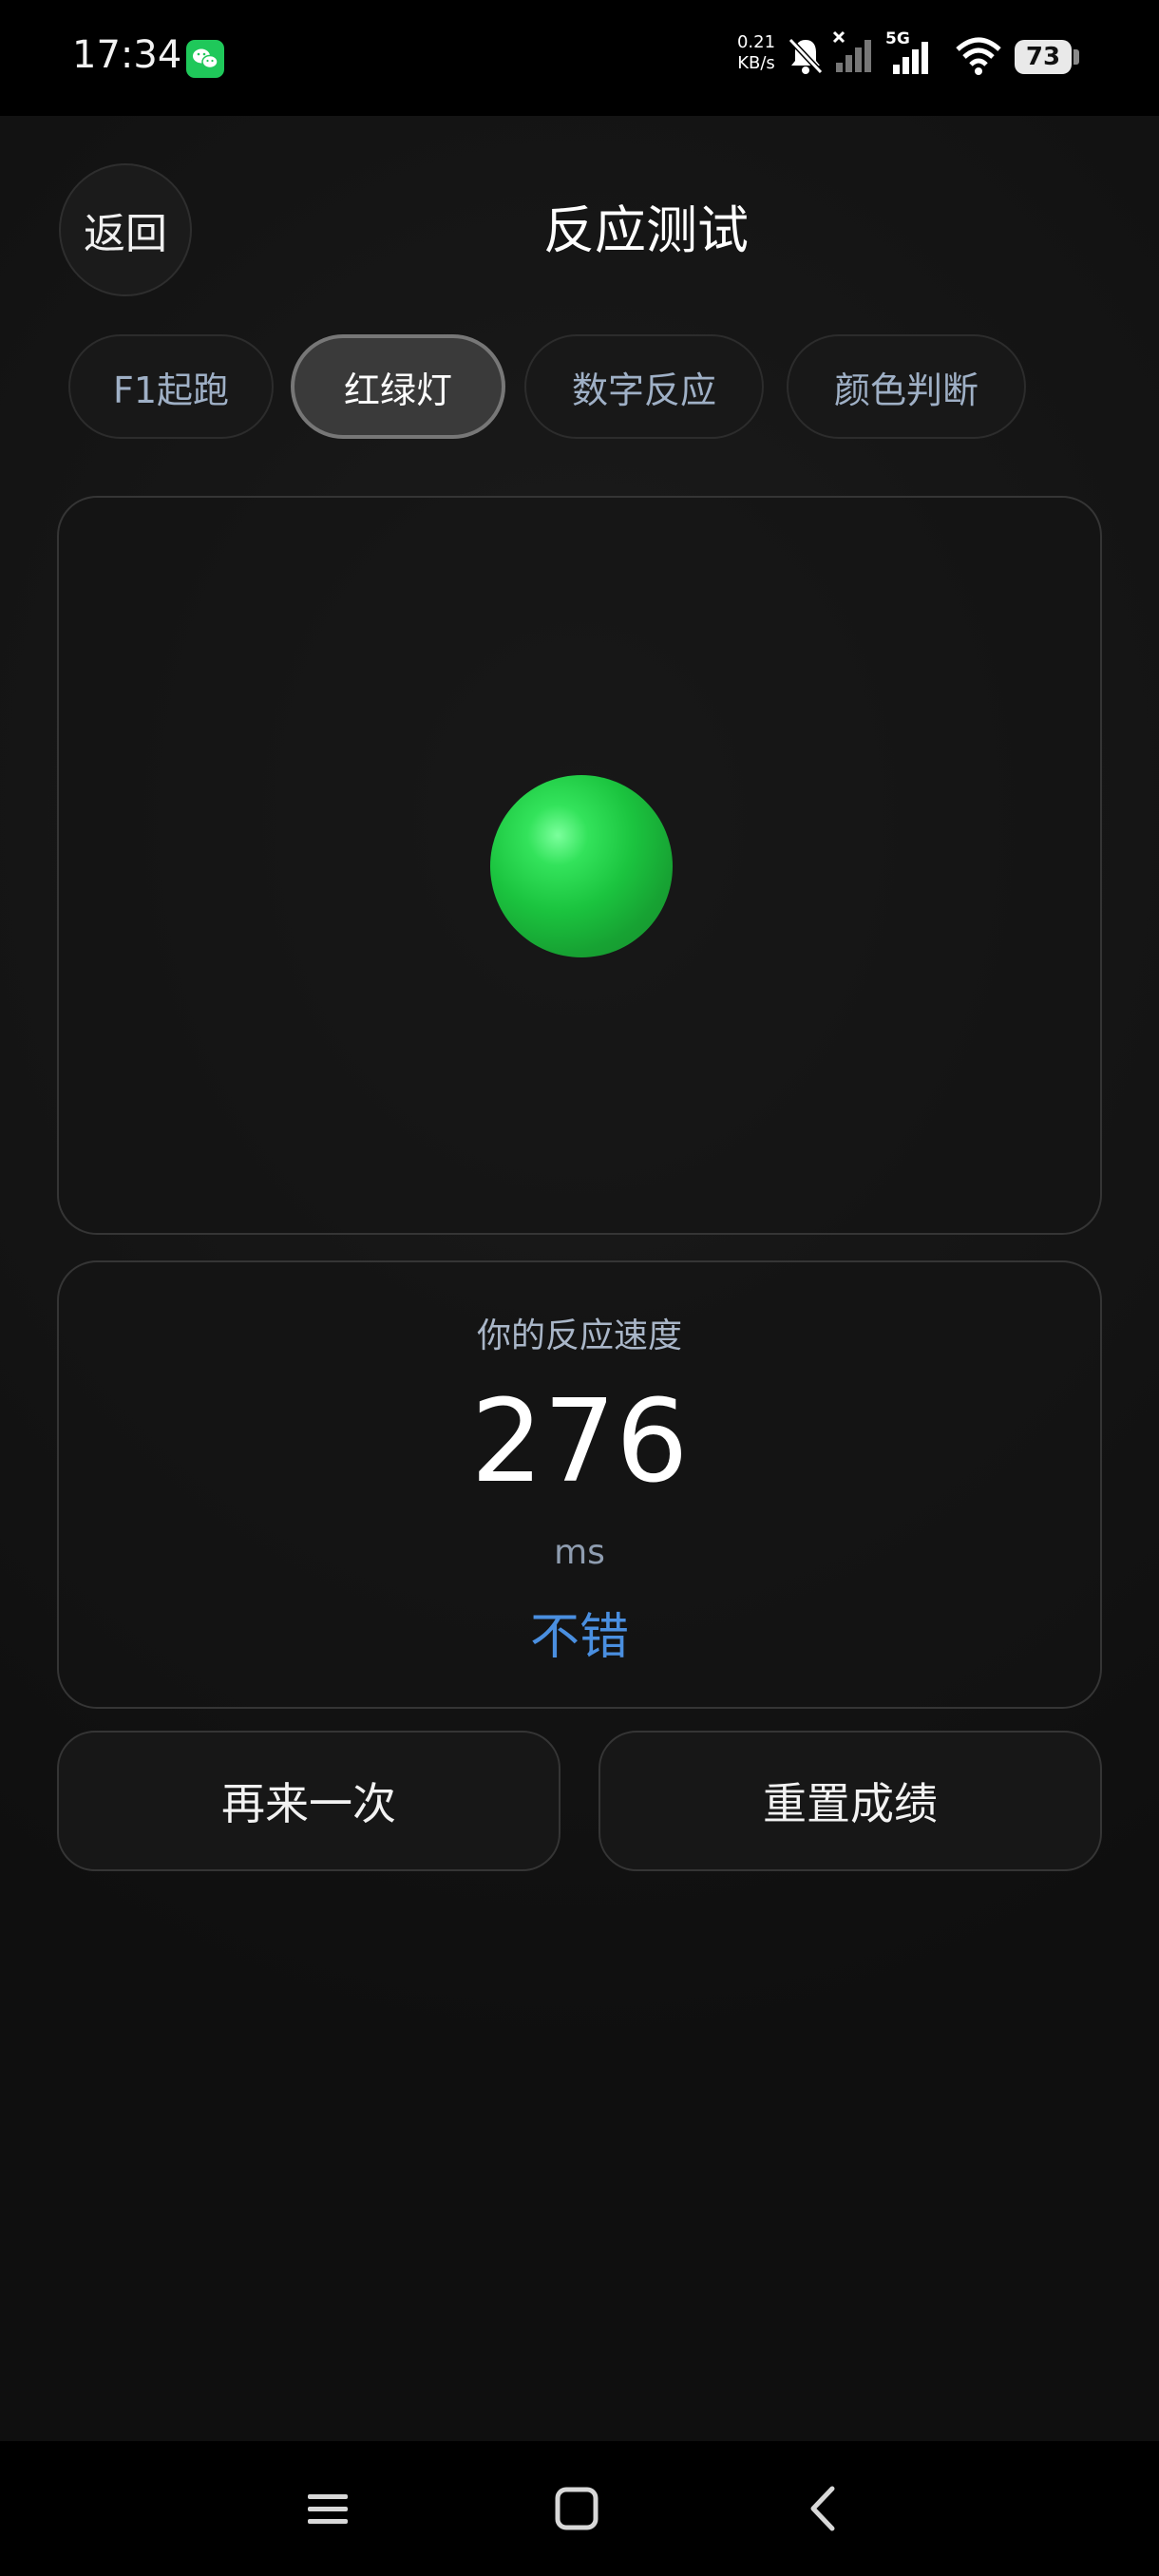 The width and height of the screenshot is (1159, 2576). Describe the element at coordinates (806, 58) in the screenshot. I see `bell-muted-icon` at that location.